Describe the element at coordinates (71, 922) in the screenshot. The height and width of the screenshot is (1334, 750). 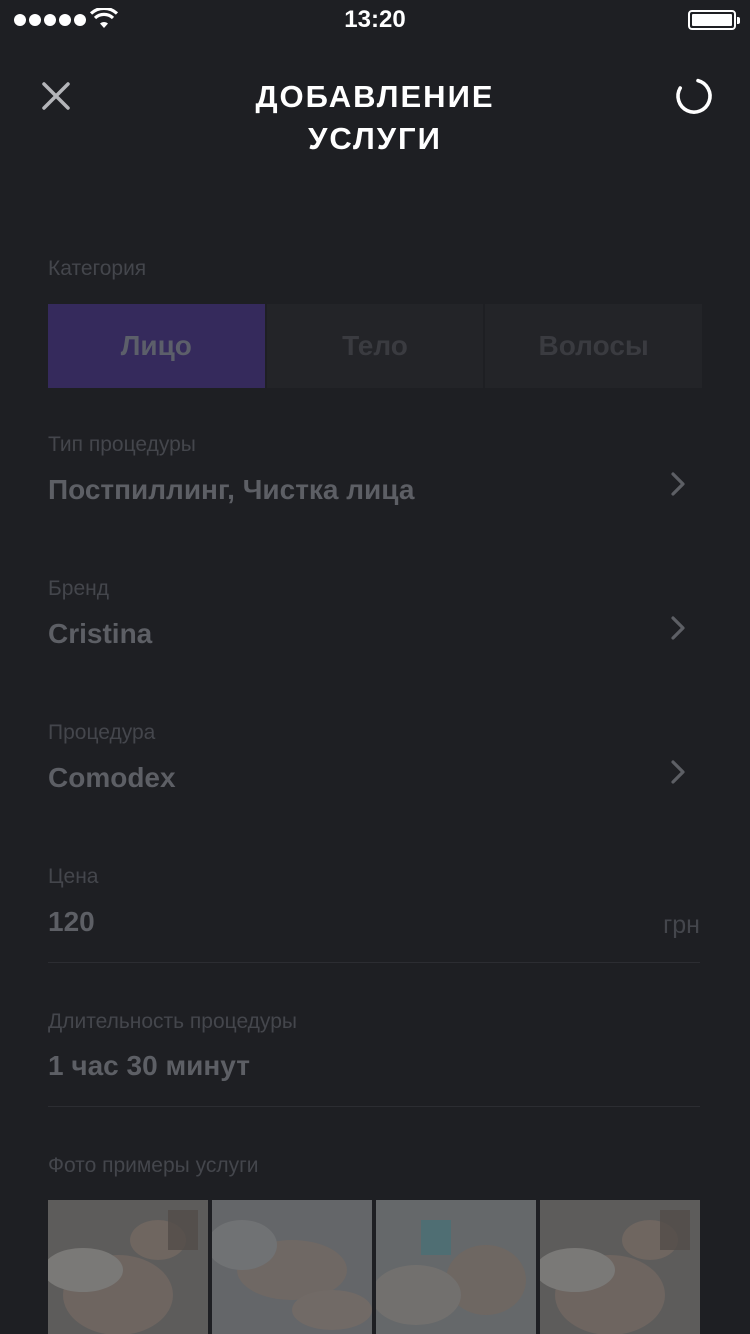
I see `price-input: 120` at that location.